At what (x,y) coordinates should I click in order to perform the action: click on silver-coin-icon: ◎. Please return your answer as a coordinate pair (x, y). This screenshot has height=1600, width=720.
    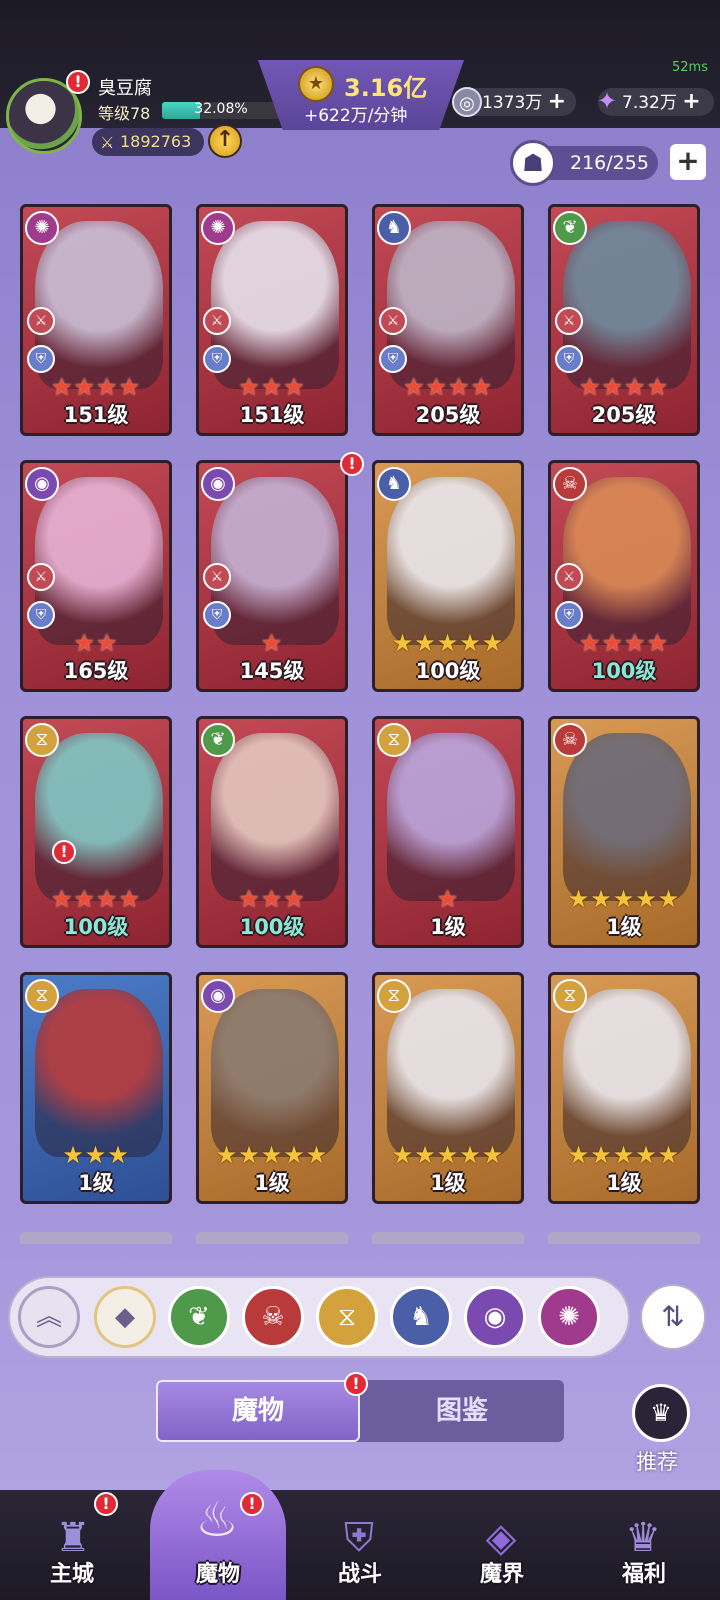
    Looking at the image, I should click on (467, 102).